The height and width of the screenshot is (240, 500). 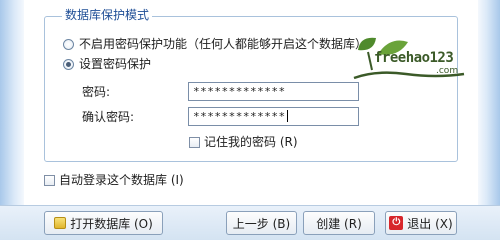 I want to click on back-button: 上一步 (B), so click(x=261, y=223).